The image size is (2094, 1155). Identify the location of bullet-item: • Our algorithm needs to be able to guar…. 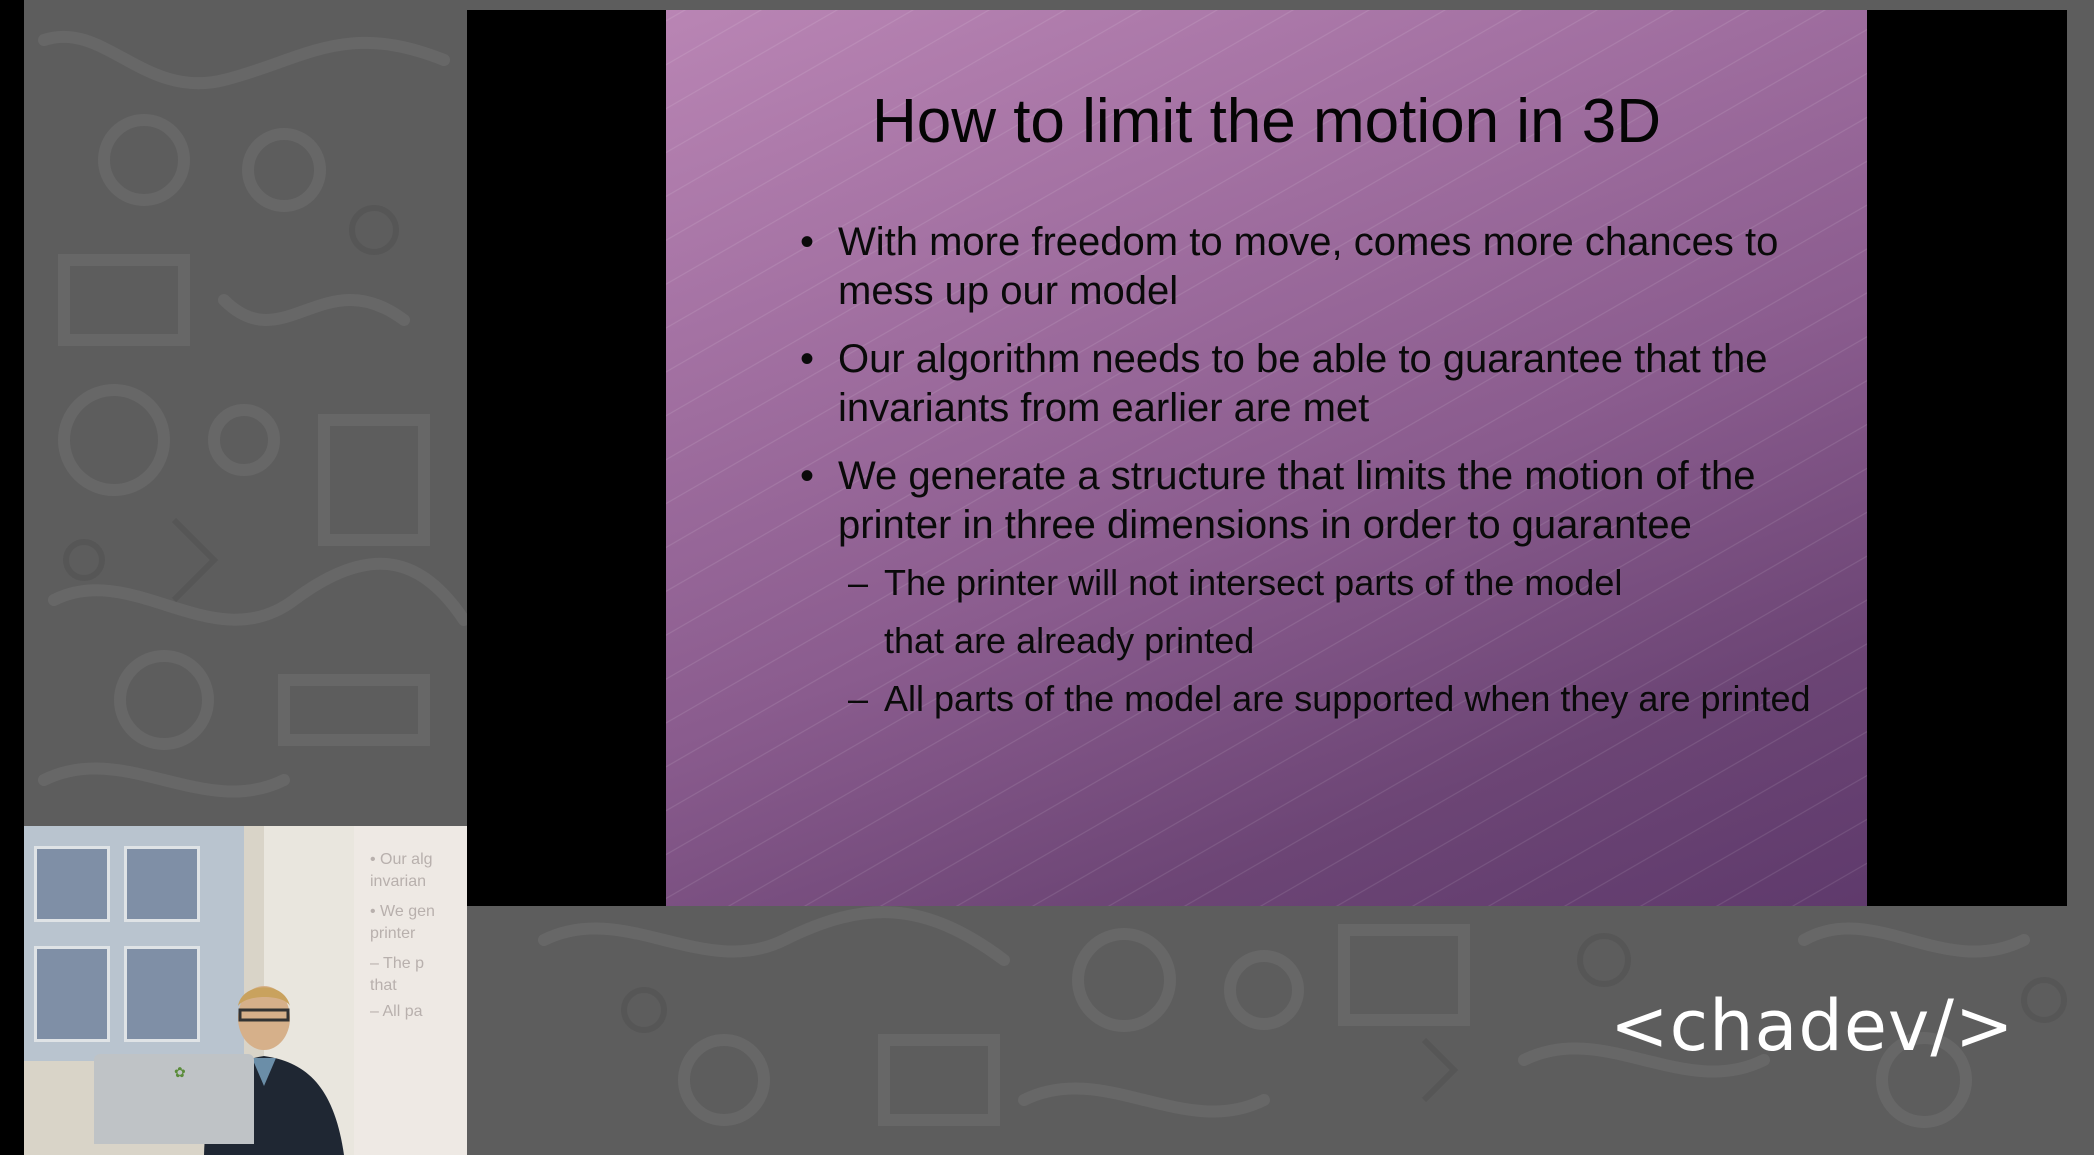
(1288, 384).